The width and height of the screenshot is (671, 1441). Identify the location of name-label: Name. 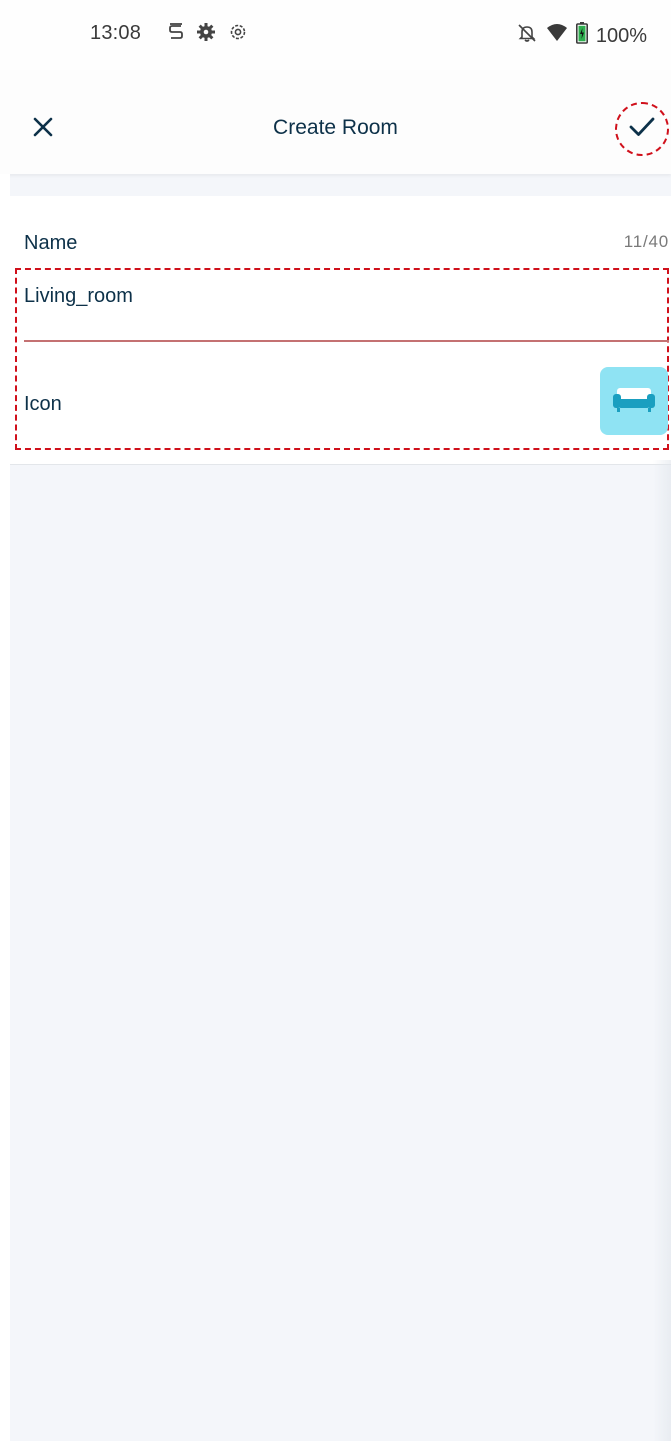
(51, 243).